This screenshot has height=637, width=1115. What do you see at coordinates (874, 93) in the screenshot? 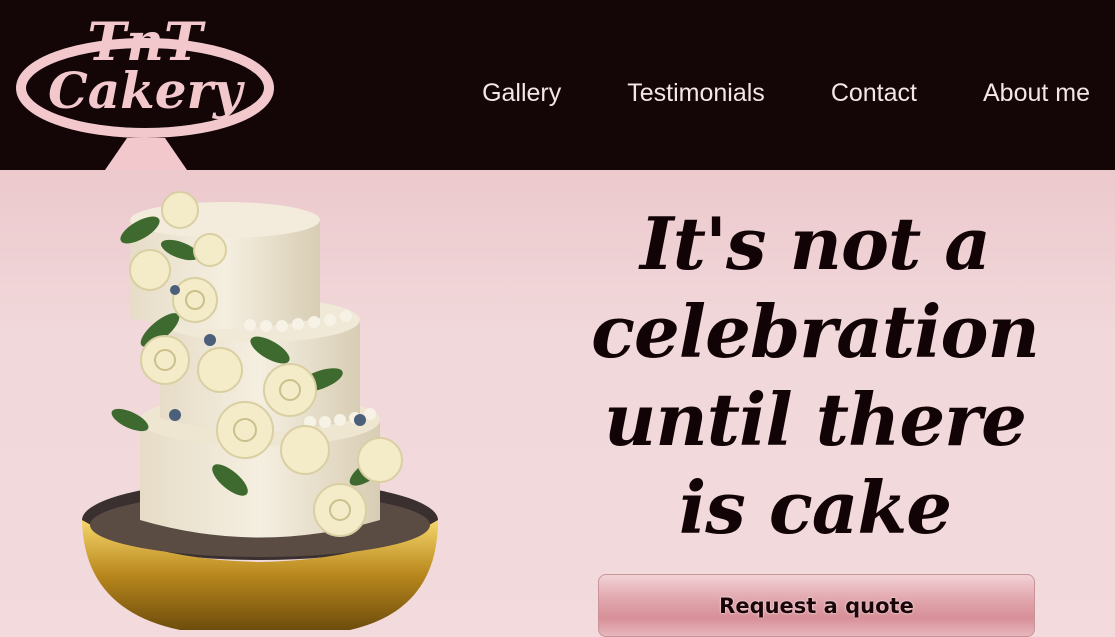
I see `nav-link-contact: Contact` at bounding box center [874, 93].